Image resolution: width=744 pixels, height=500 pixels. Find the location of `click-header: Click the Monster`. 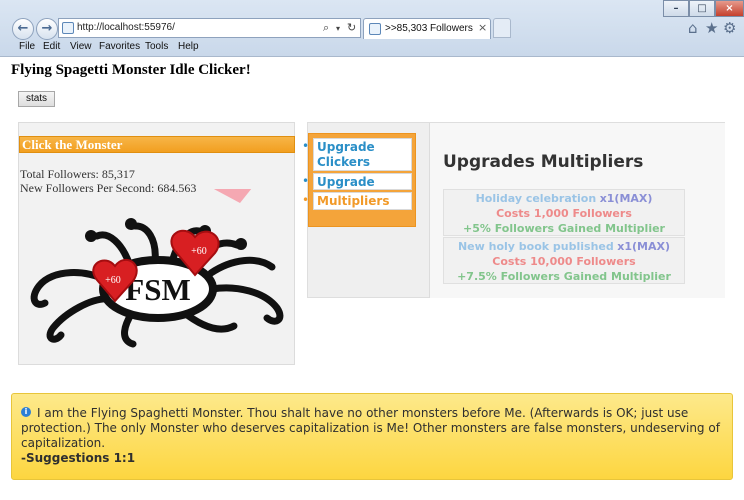

click-header: Click the Monster is located at coordinates (157, 144).